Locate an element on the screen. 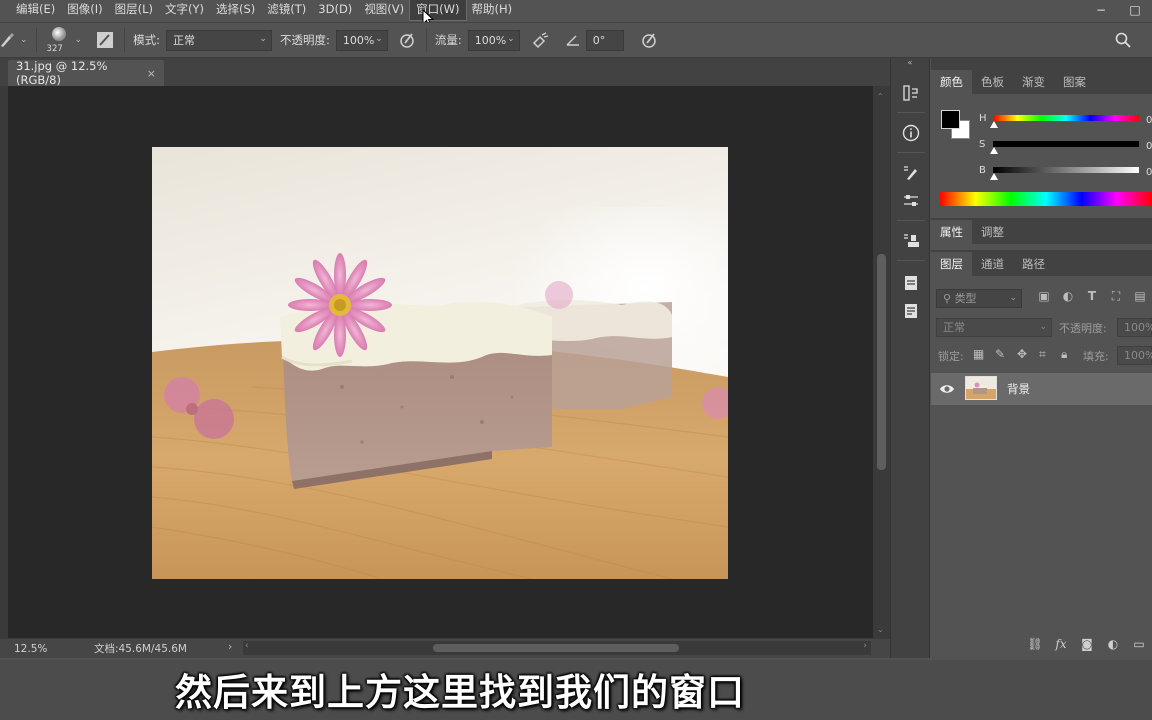 The width and height of the screenshot is (1152, 720). filter-smart-object-icon: ▤ is located at coordinates (1140, 296).